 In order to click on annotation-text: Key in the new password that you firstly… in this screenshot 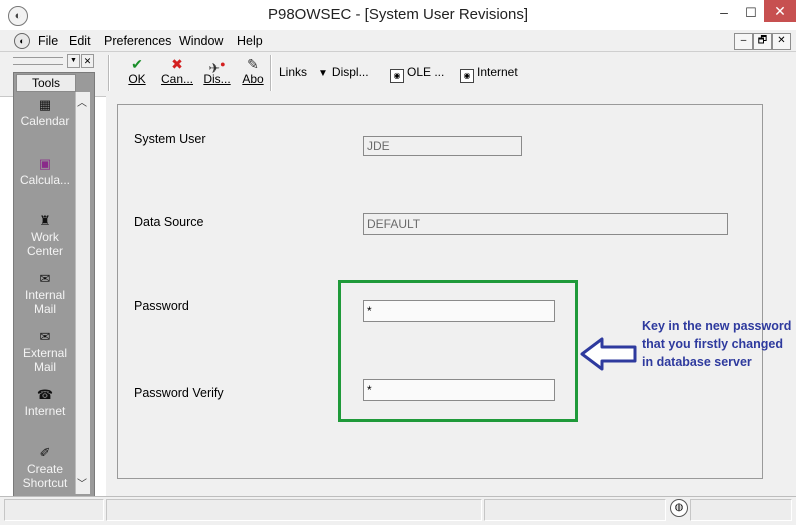, I will do `click(717, 344)`.